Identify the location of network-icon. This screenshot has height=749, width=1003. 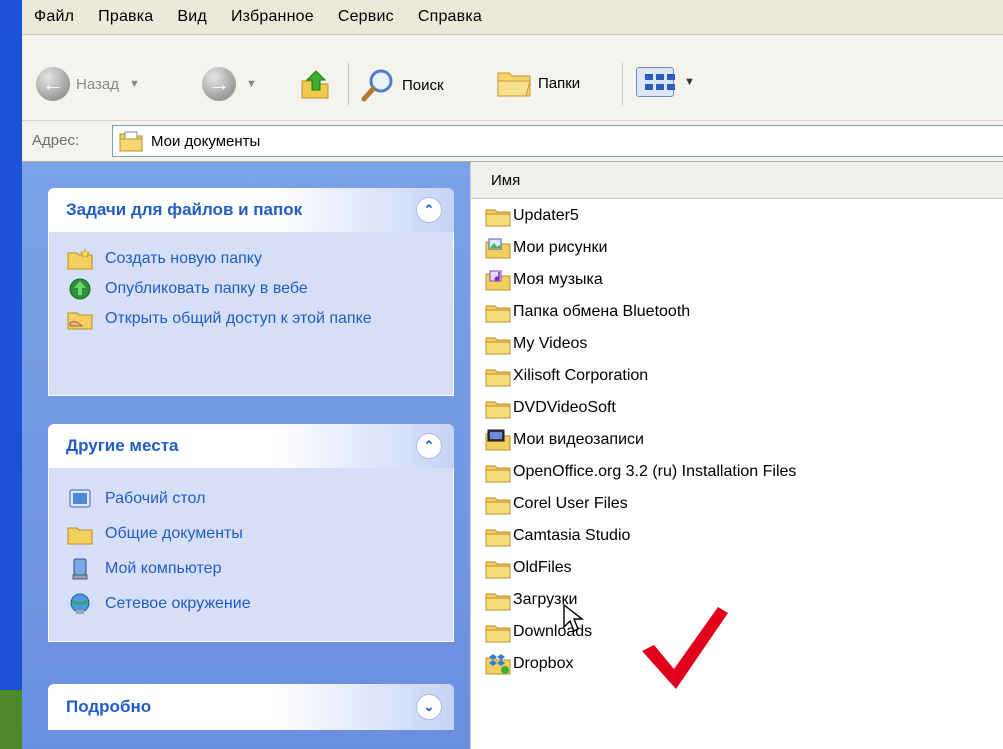
(80, 603).